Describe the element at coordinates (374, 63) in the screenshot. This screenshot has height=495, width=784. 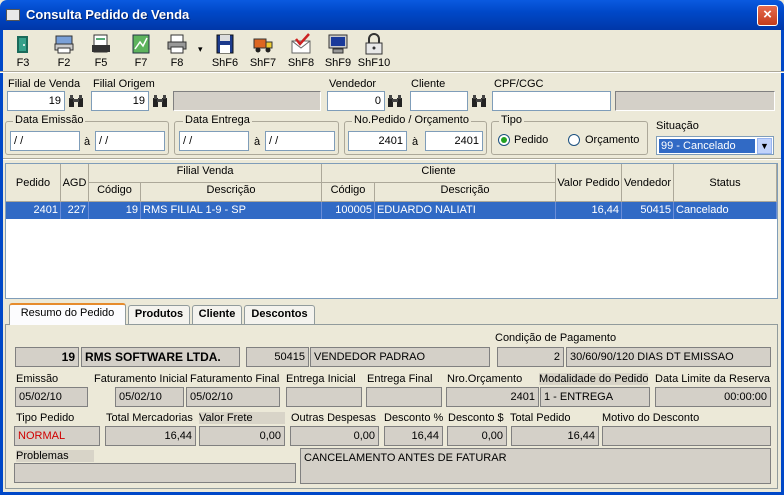
I see `toolbar-button-label: ShF10` at that location.